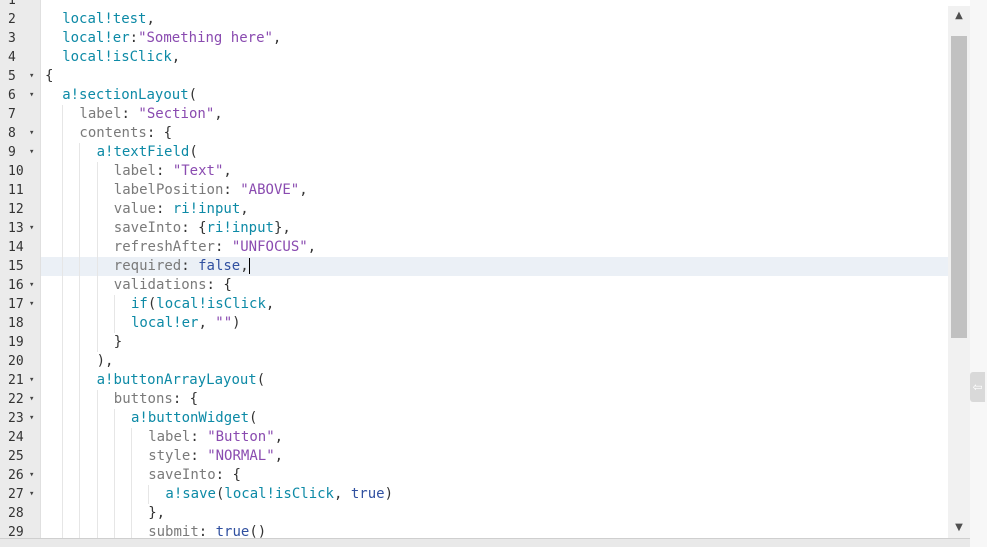  Describe the element at coordinates (494, 304) in the screenshot. I see `code-line: if(local!isClick,` at that location.